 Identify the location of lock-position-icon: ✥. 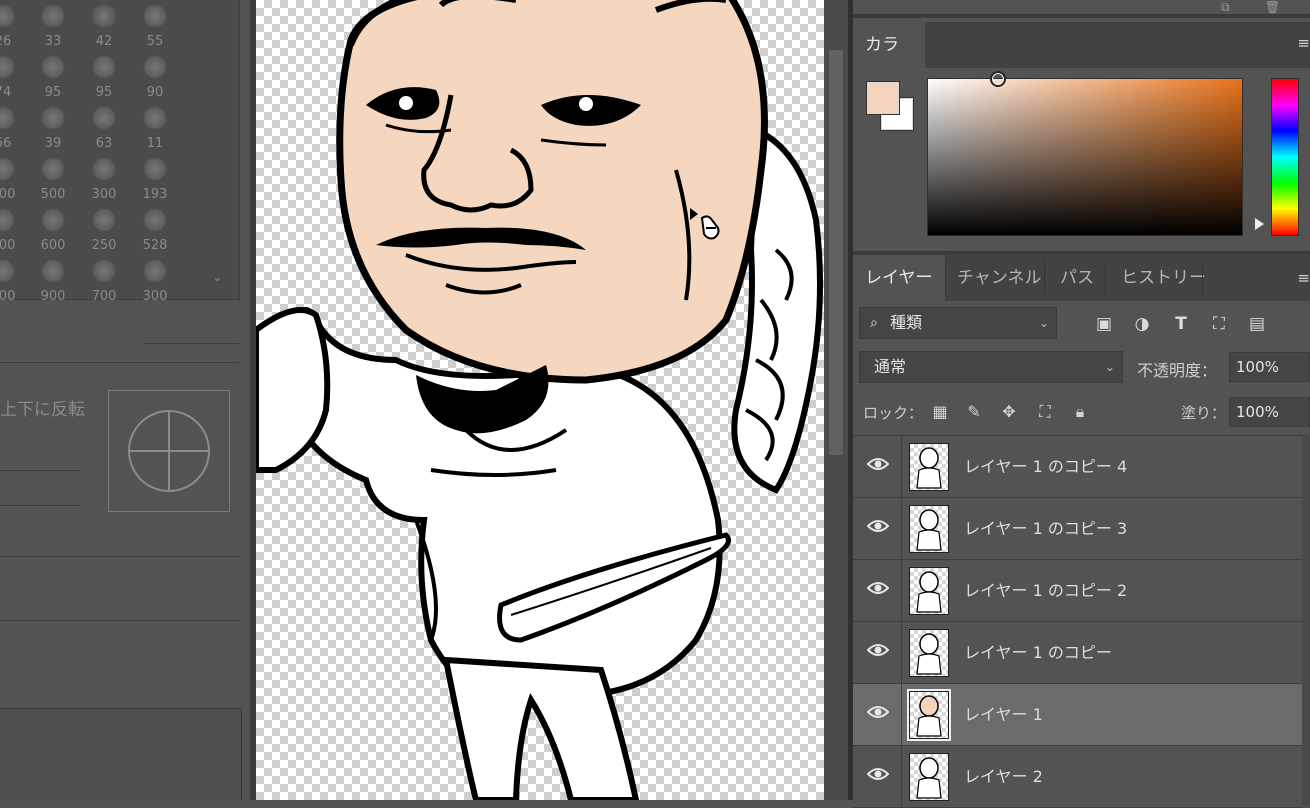
(1009, 412).